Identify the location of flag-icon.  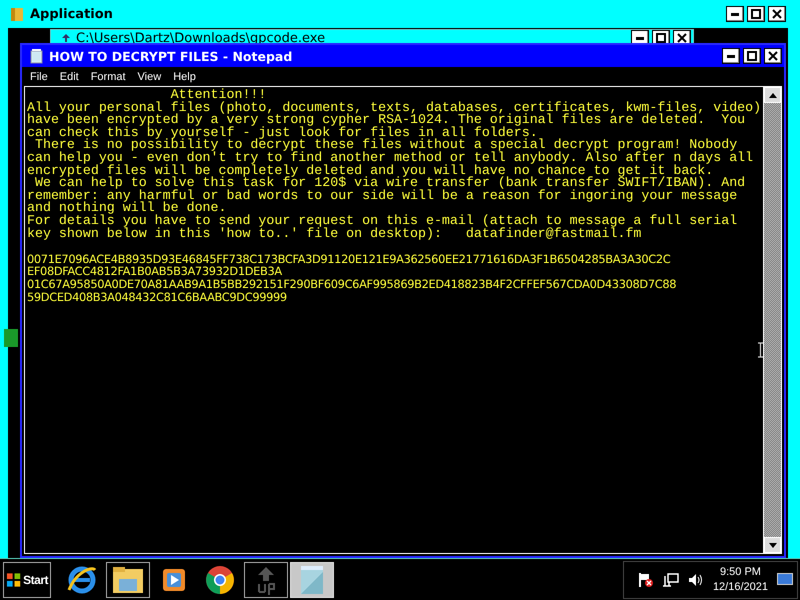
(646, 580).